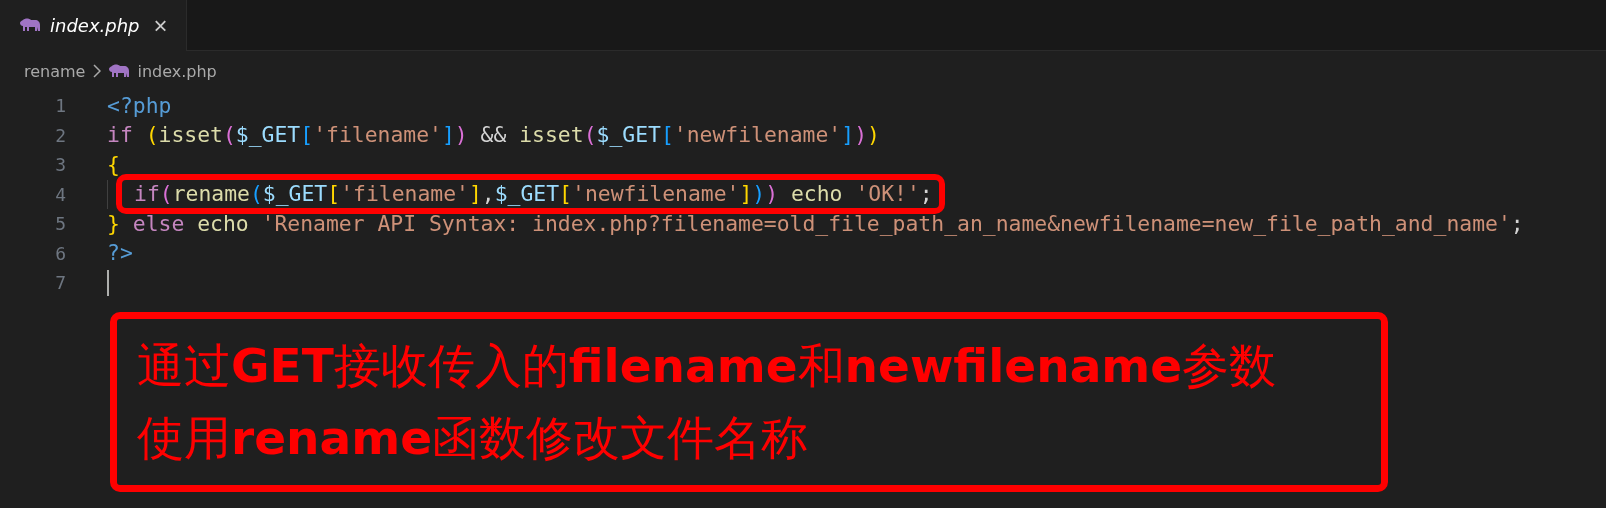  Describe the element at coordinates (493, 135) in the screenshot. I see `code-line: if (isset($_GET['filename']) && isset($_GET['newfilename']))` at that location.